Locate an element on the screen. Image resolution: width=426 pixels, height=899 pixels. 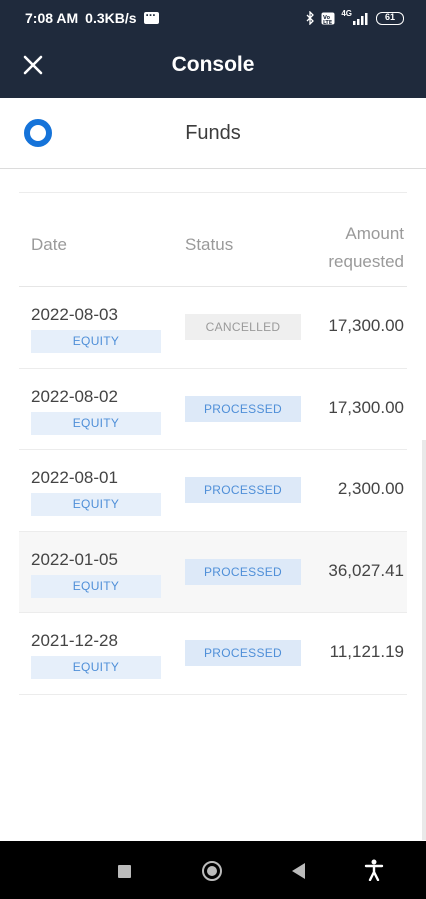
table-row: 2021-12-28 EQUITY PROCESSED 11,121.19 is located at coordinates (213, 654).